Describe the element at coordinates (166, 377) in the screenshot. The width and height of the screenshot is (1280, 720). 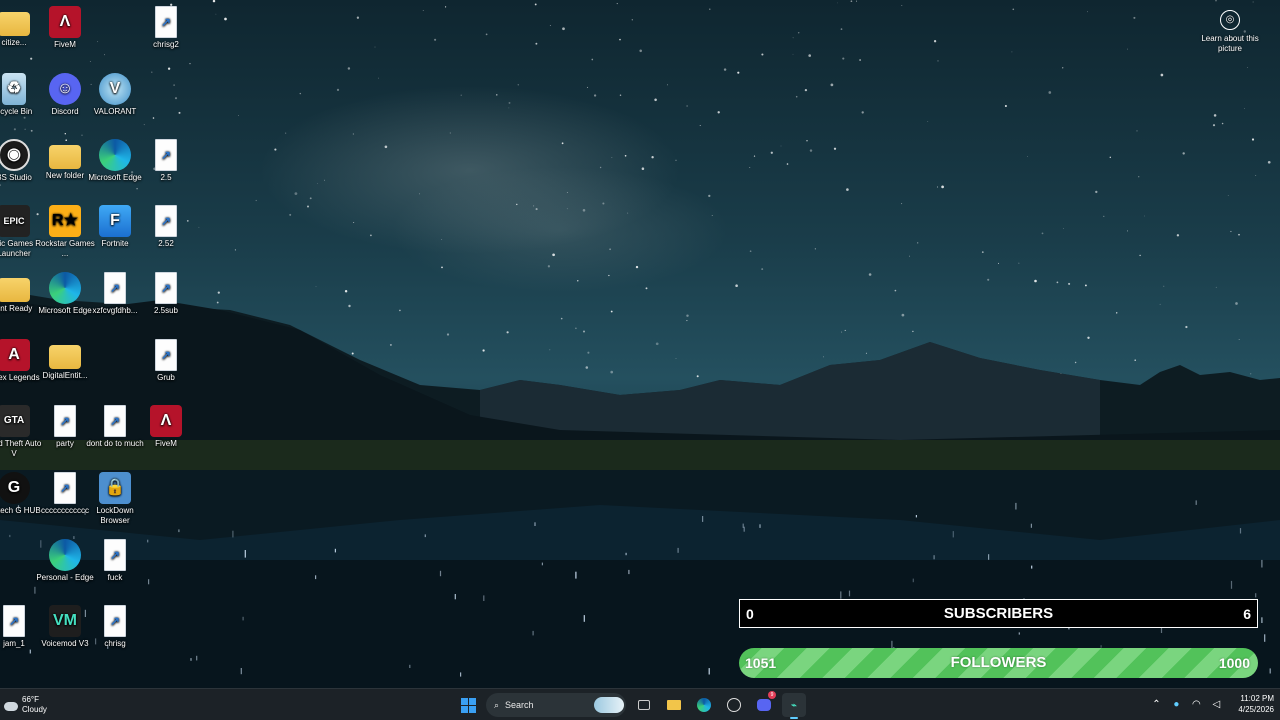
I see `desktop-icon-label: Grub` at that location.